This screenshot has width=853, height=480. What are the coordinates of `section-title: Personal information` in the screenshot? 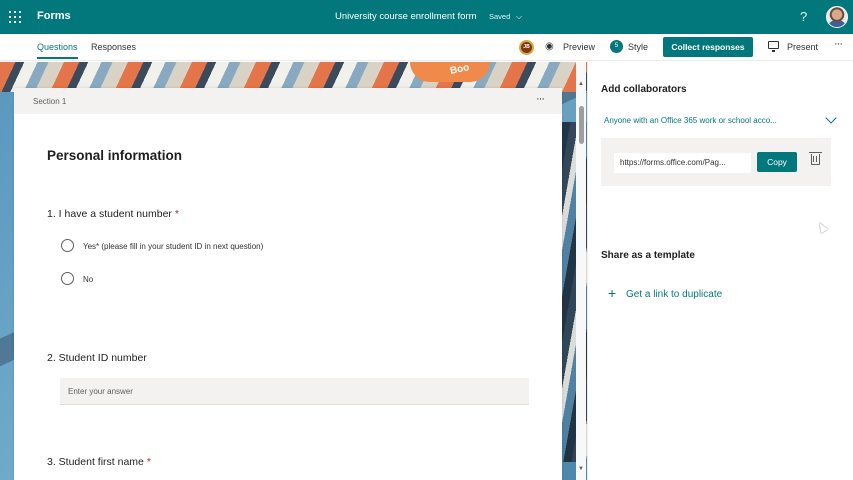 It's located at (114, 155).